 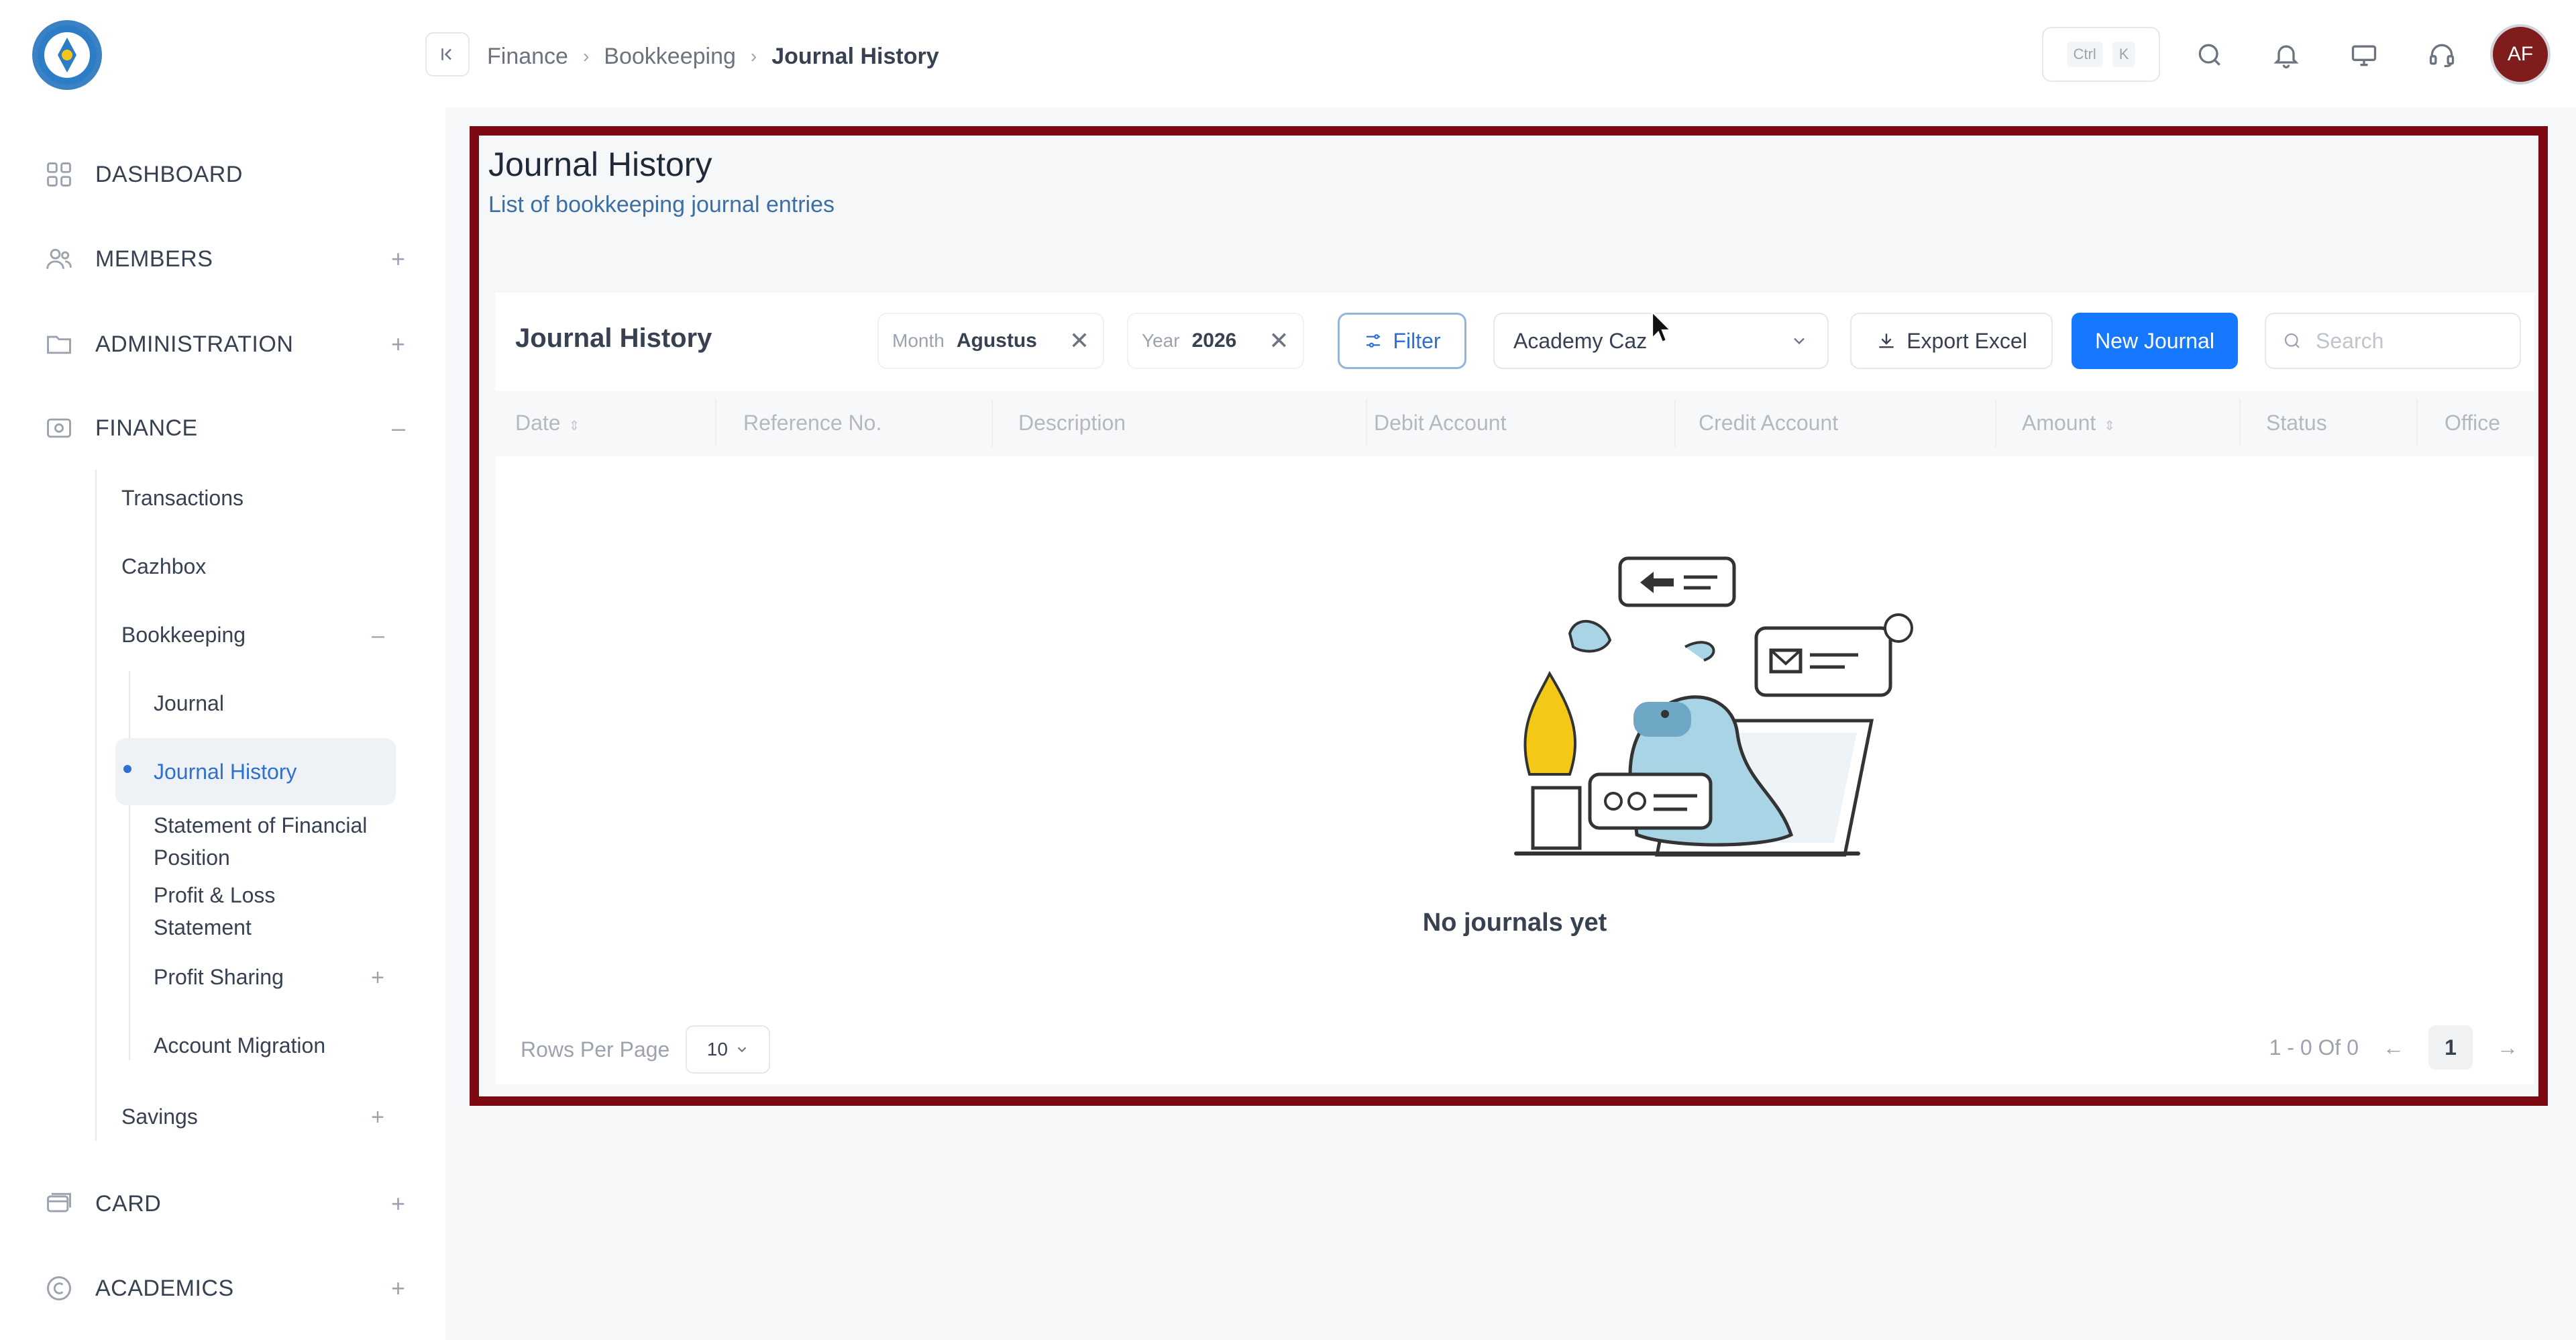 I want to click on nav-label: Statement, so click(x=203, y=927).